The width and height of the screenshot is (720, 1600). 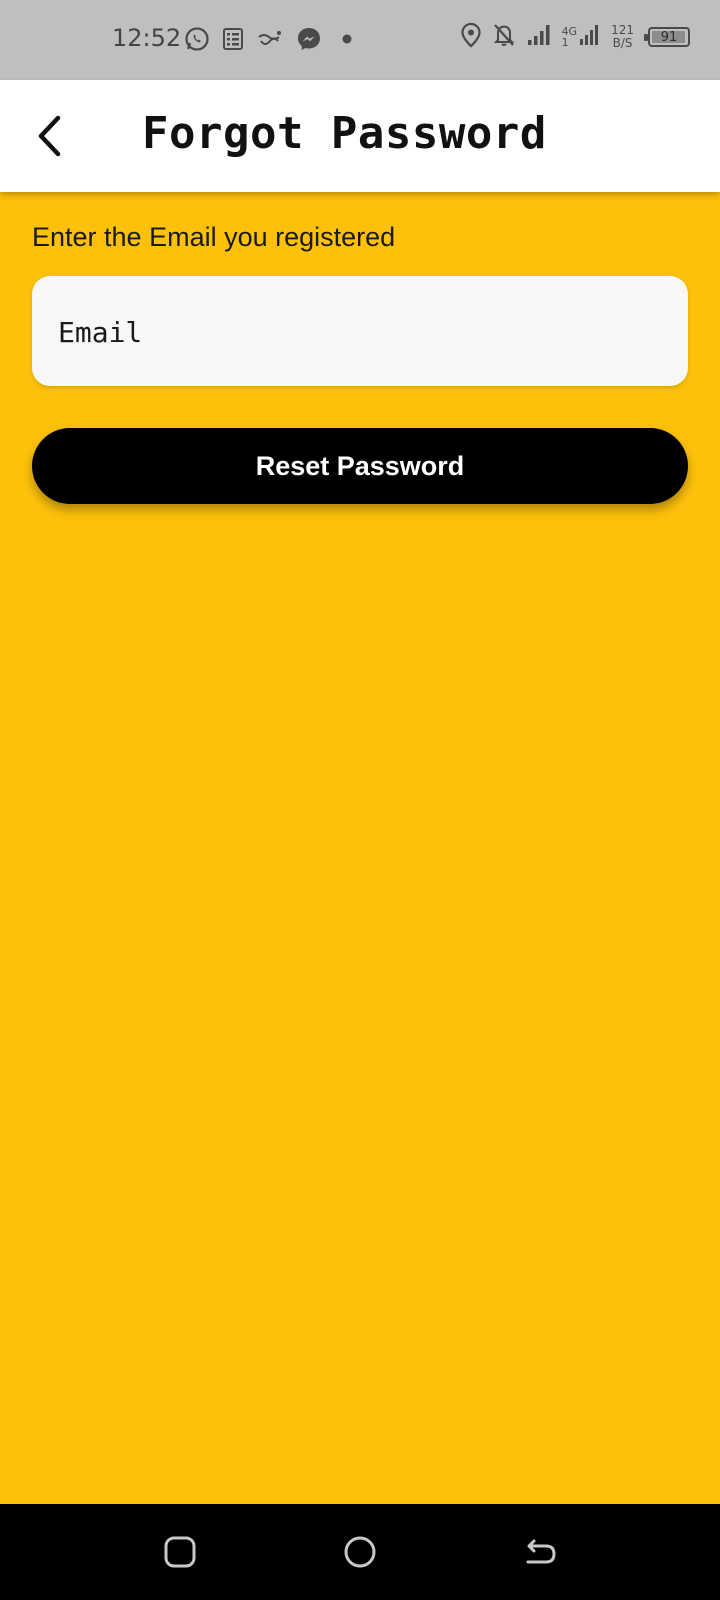 I want to click on battery-level: 91, so click(x=669, y=37).